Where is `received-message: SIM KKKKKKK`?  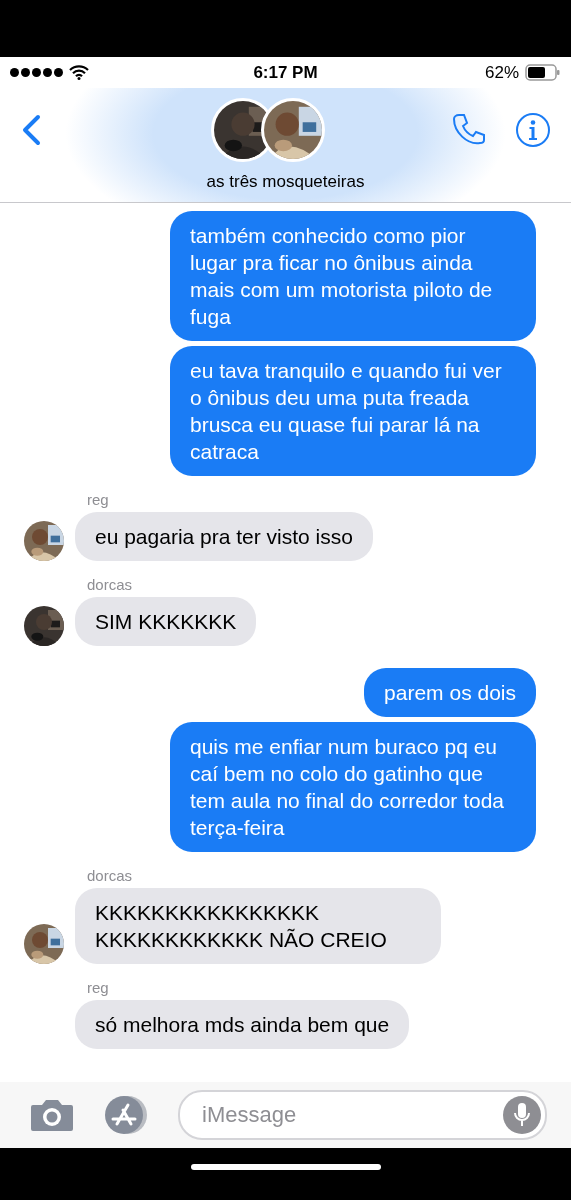
received-message: SIM KKKKKKK is located at coordinates (166, 621).